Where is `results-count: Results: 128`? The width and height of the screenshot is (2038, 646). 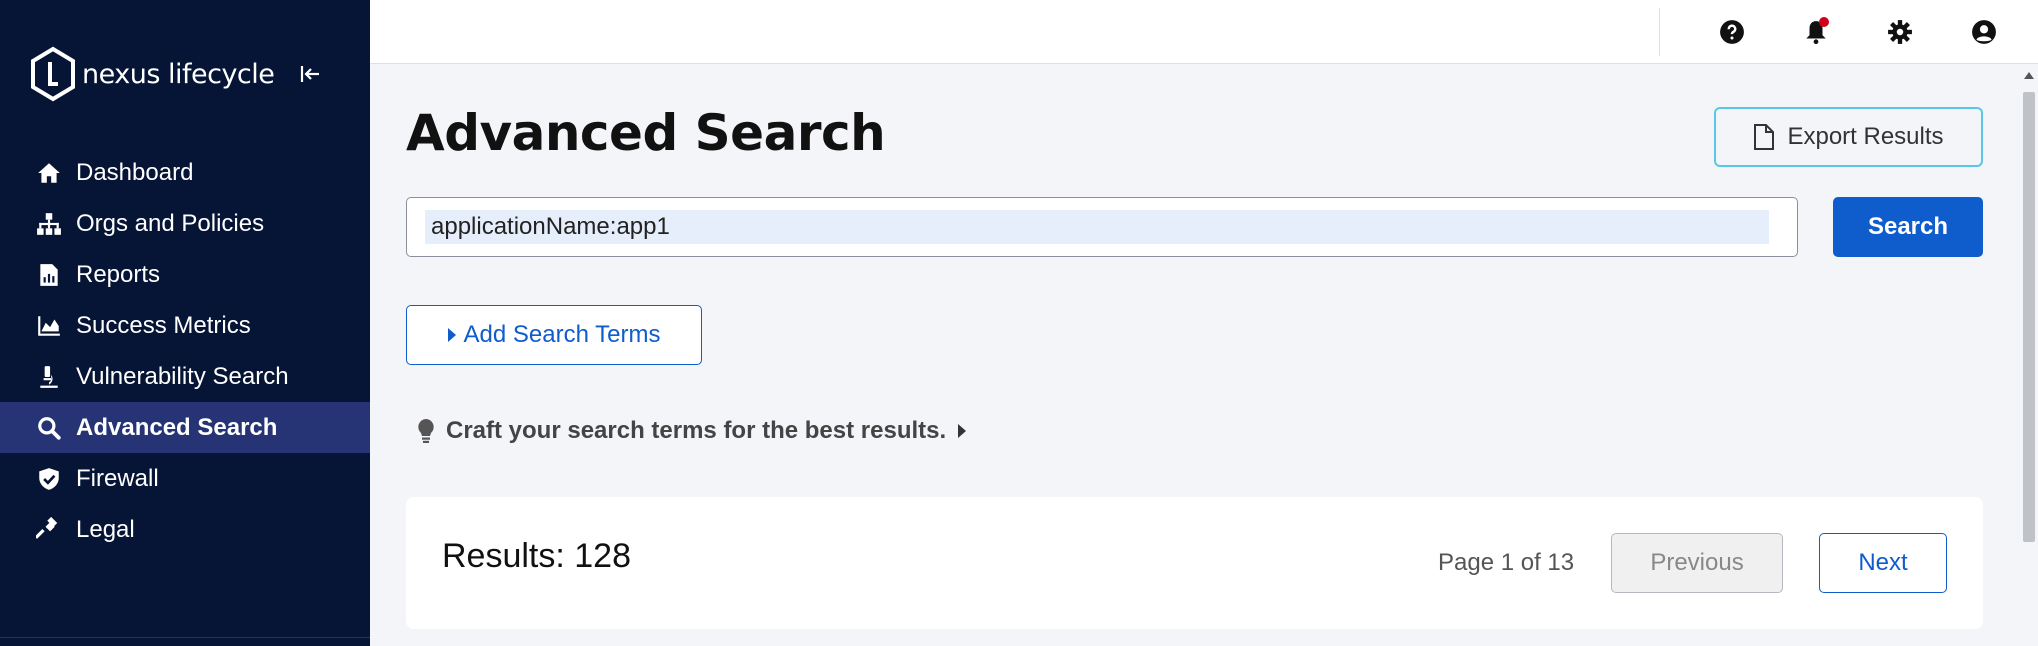 results-count: Results: 128 is located at coordinates (536, 556).